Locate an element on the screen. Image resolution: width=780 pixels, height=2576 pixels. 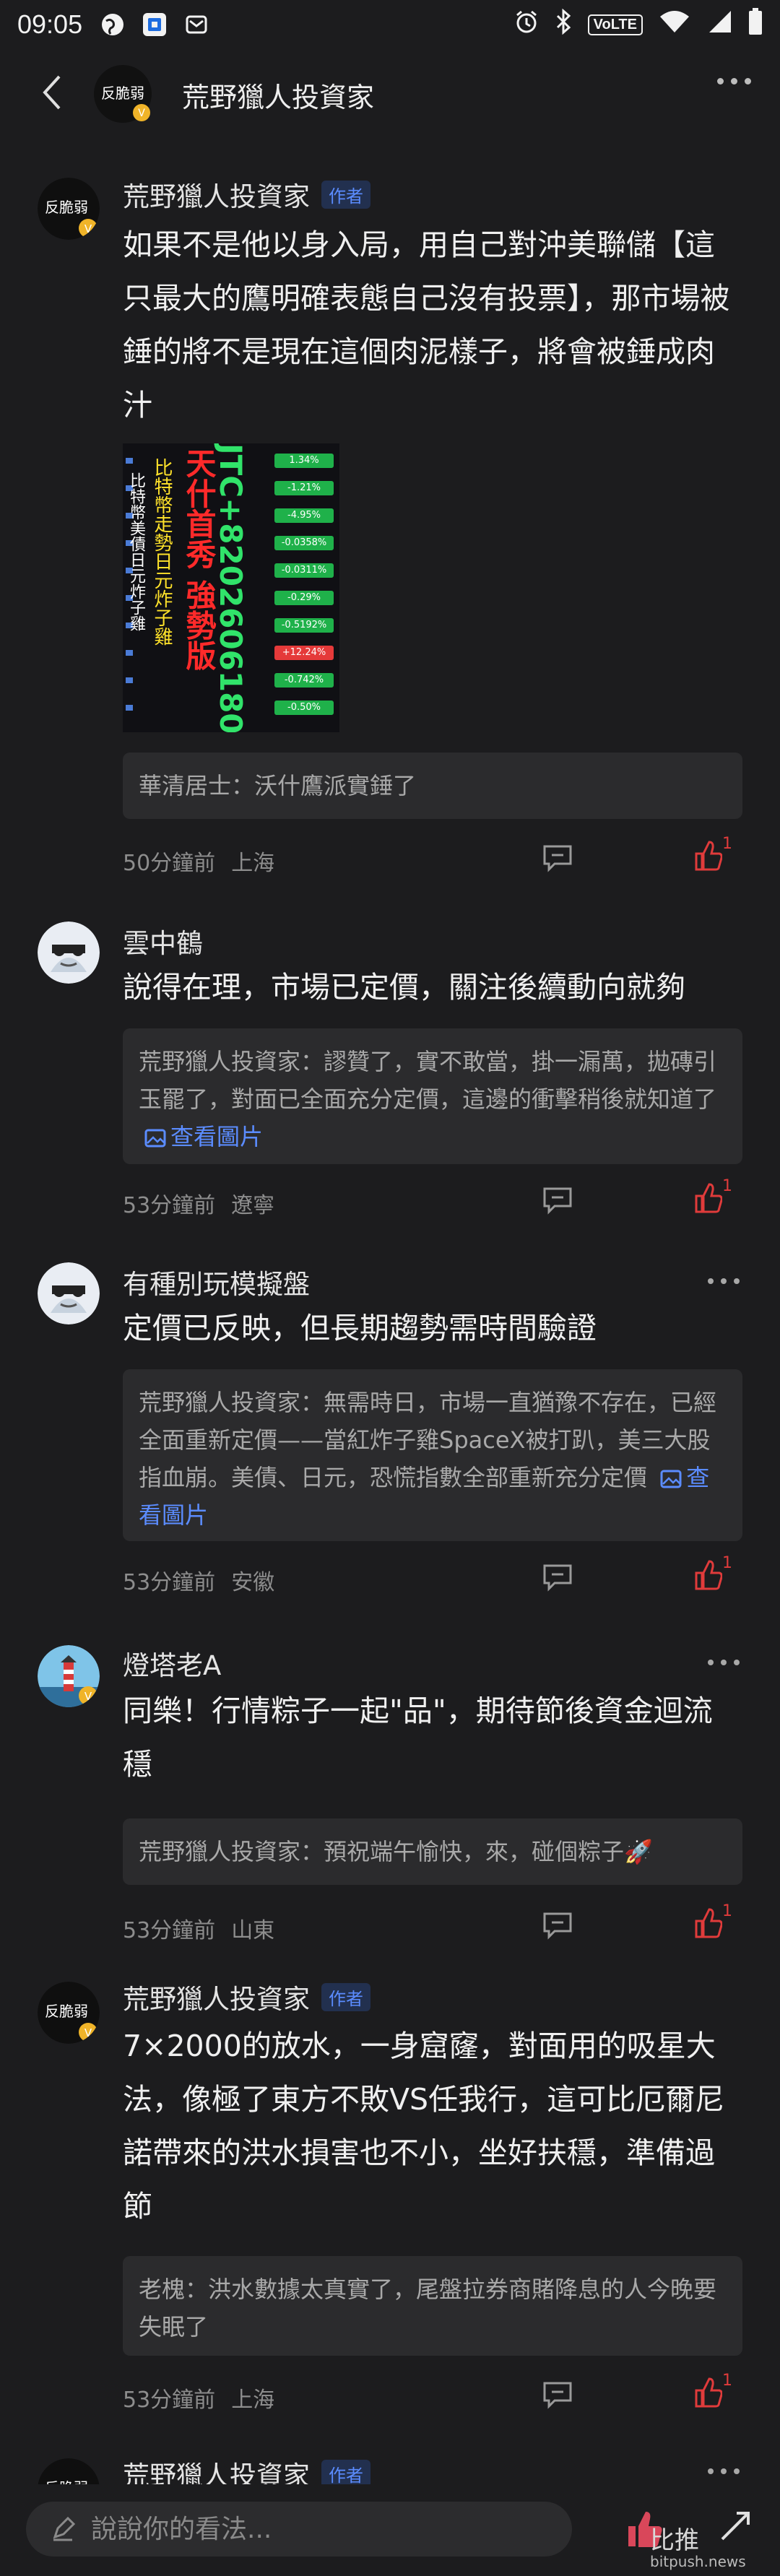
wifi-icon is located at coordinates (674, 25).